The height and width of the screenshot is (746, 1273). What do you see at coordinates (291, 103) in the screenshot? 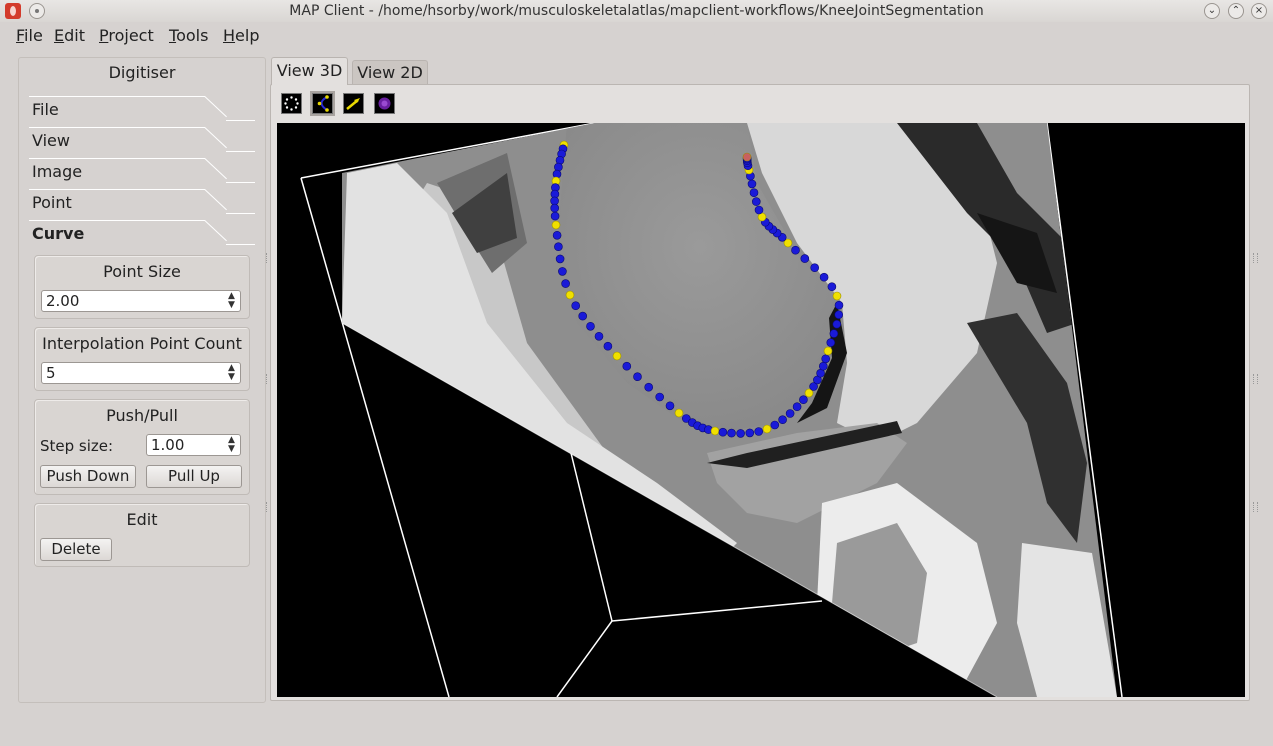
I see `point-tool-icon` at bounding box center [291, 103].